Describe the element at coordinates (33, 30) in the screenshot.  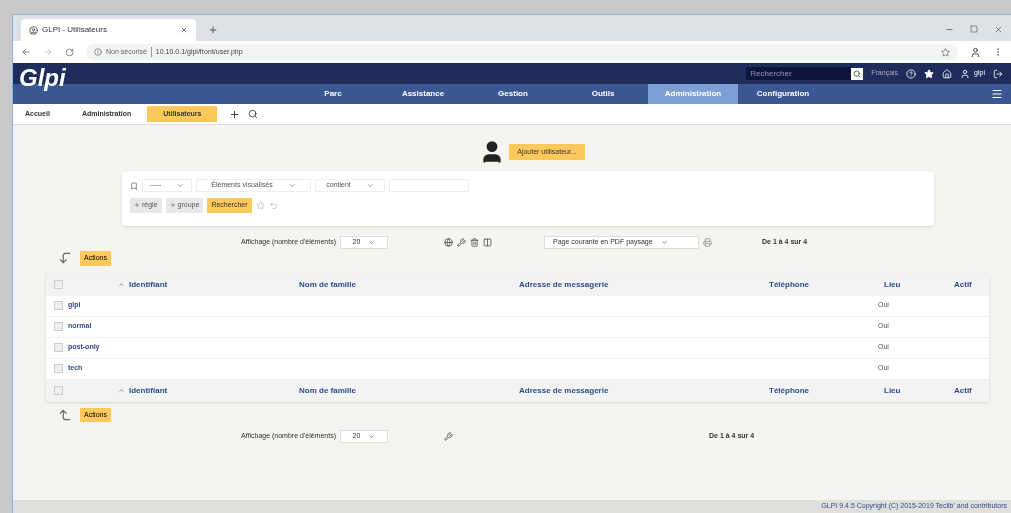
I see `favicon-icon` at that location.